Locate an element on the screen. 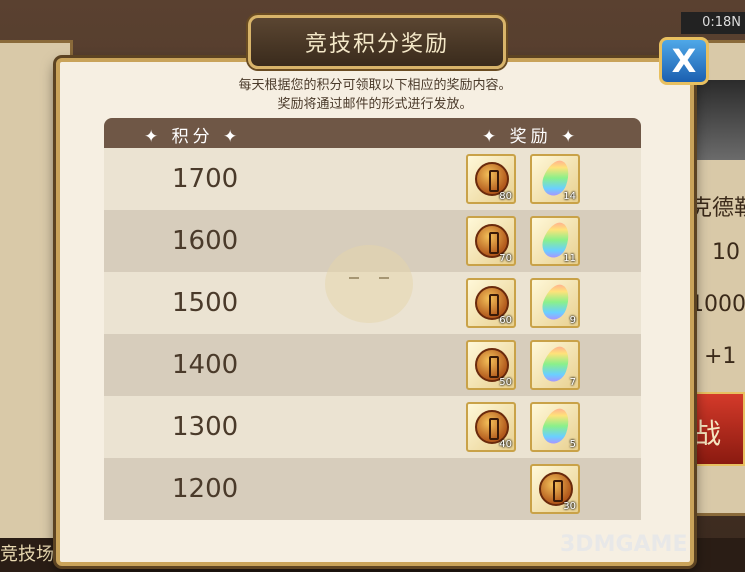  timer-display: 0:18N is located at coordinates (713, 23).